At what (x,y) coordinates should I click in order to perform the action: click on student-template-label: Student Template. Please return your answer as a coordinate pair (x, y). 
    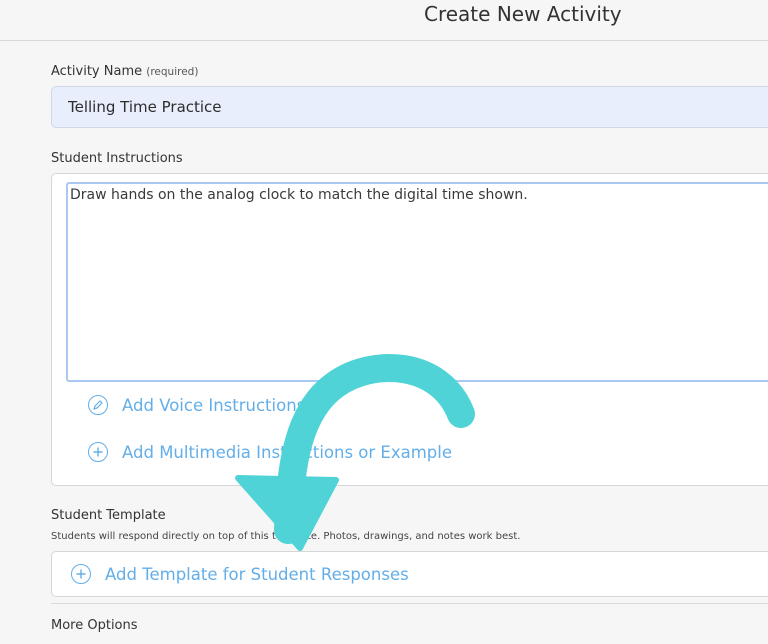
    Looking at the image, I should click on (108, 515).